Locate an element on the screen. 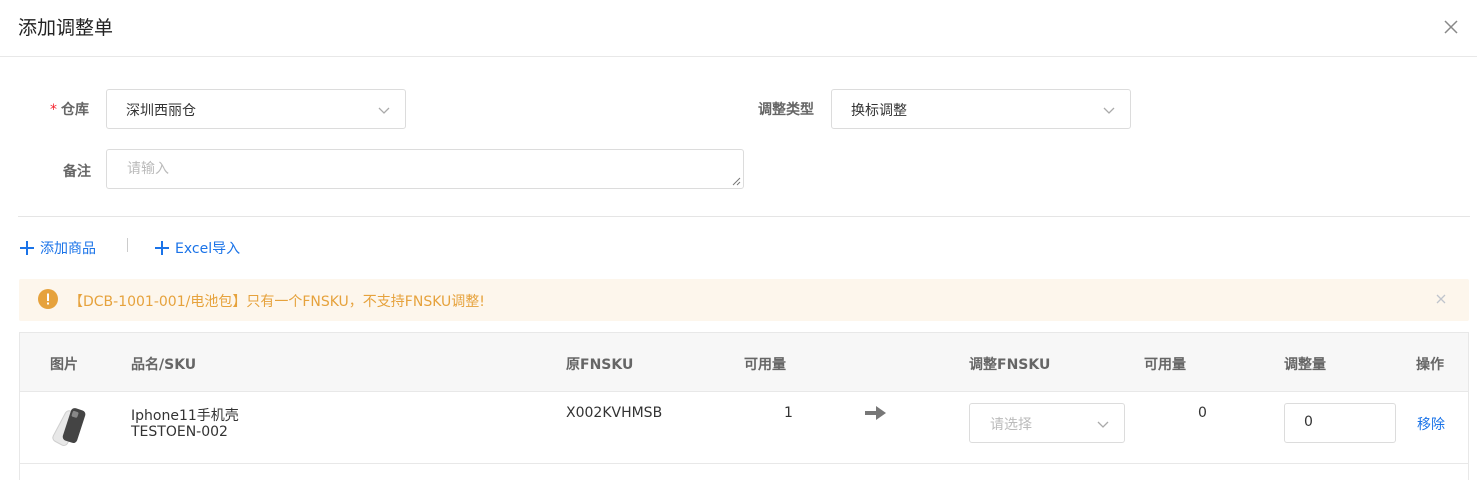 This screenshot has height=480, width=1477. excel-import-button: Excel导入 is located at coordinates (197, 248).